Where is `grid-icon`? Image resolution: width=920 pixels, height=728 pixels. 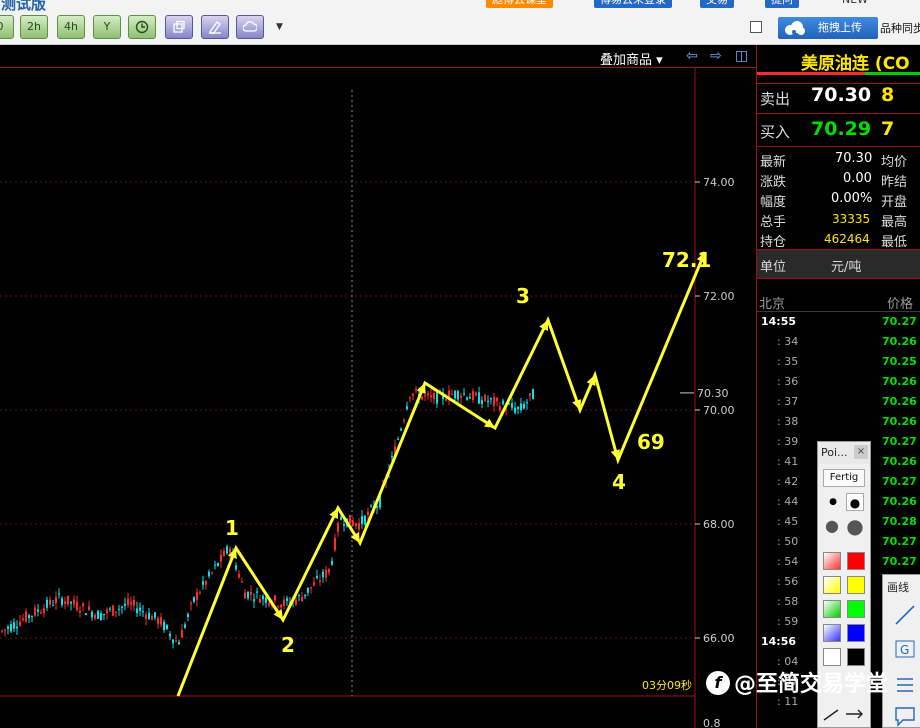
grid-icon is located at coordinates (905, 683).